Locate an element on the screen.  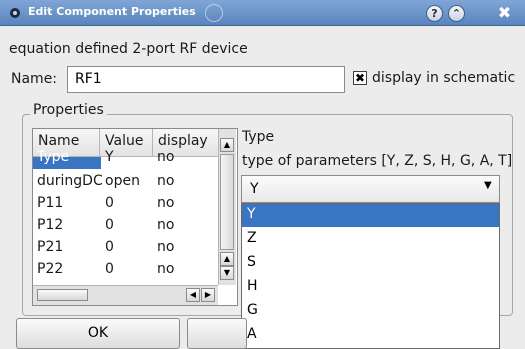
window-title: Edit Component Properties is located at coordinates (112, 11).